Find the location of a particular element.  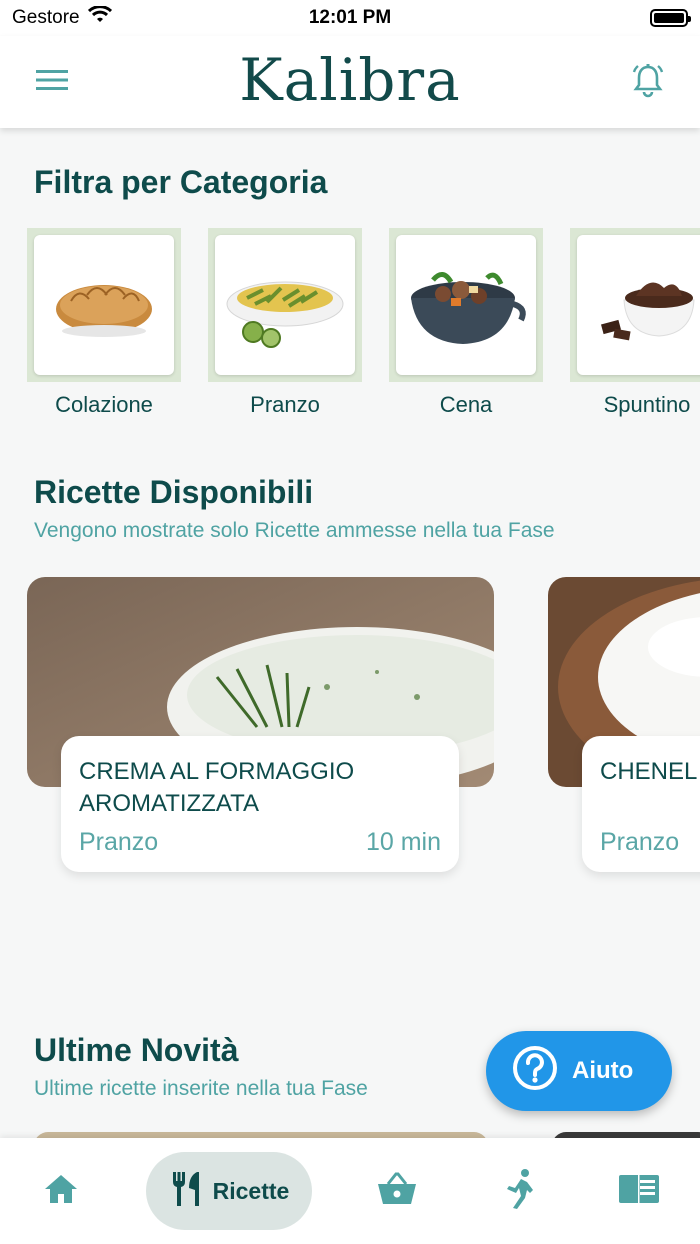

question-icon is located at coordinates (535, 1071).